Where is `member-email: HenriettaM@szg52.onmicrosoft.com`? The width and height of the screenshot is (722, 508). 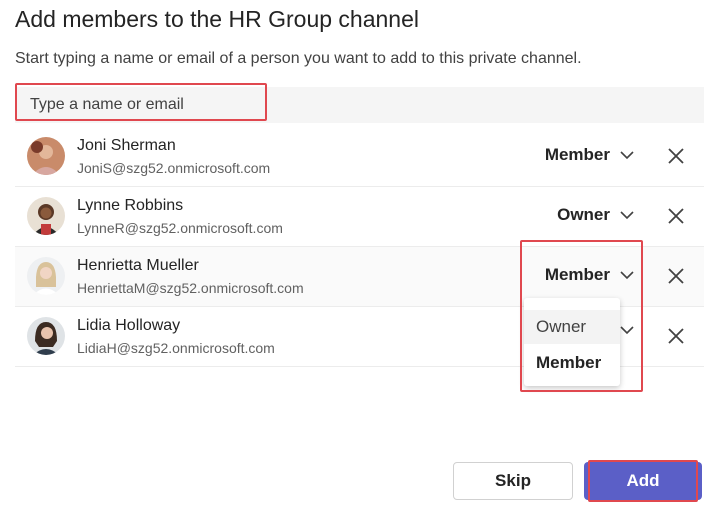 member-email: HenriettaM@szg52.onmicrosoft.com is located at coordinates (190, 288).